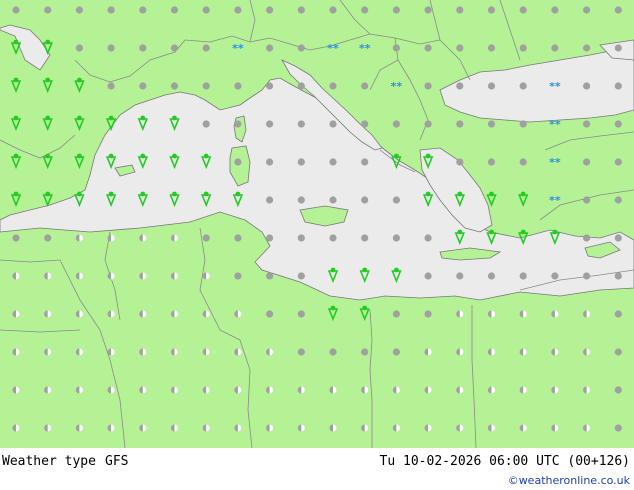 This screenshot has height=490, width=634. I want to click on site-credit-link: ©weatheronline.co.uk, so click(569, 480).